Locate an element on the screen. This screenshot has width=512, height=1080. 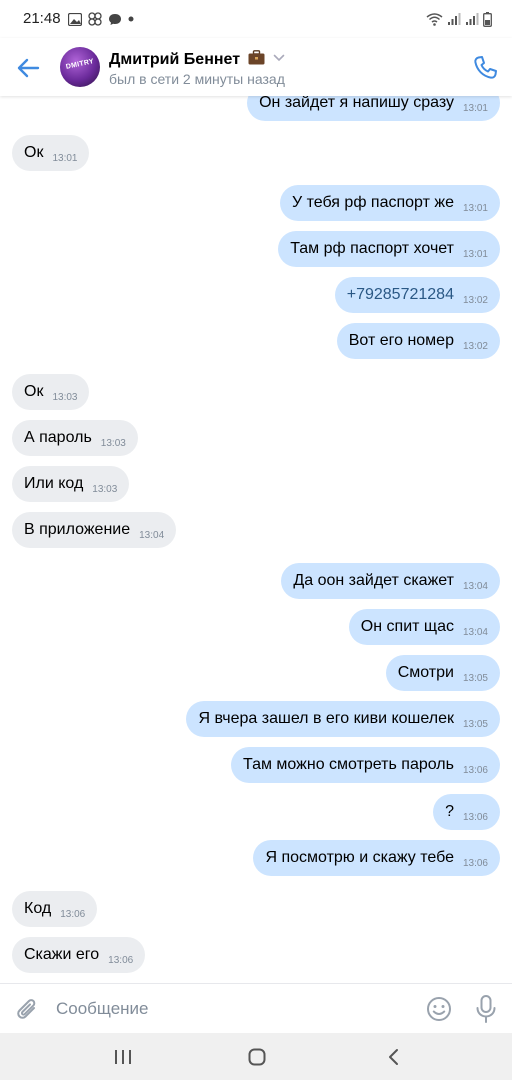
avatar-label: DMITRY is located at coordinates (80, 64).